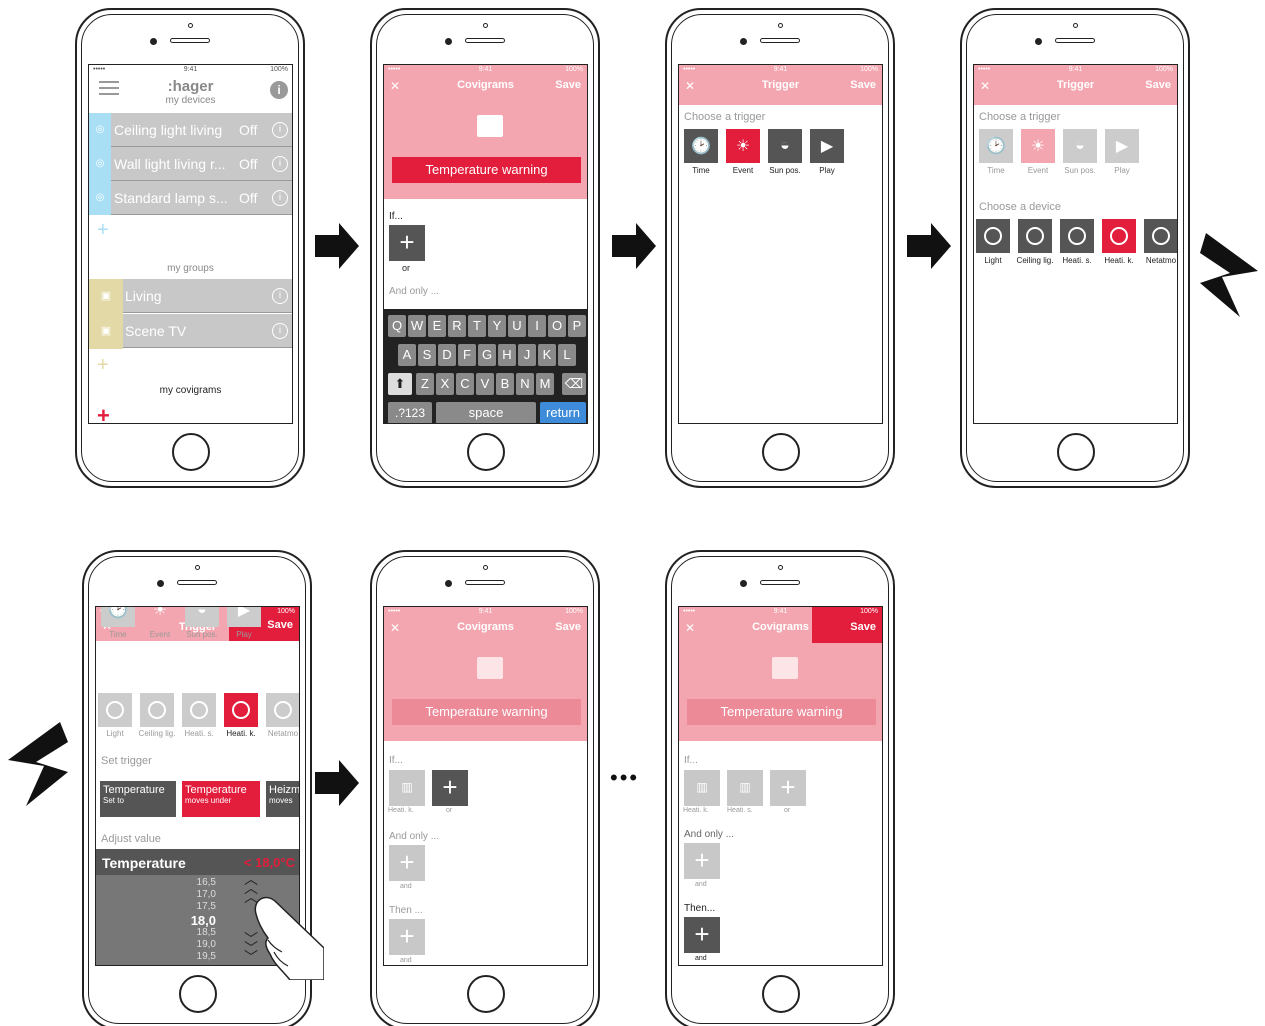  I want to click on key-n: N, so click(525, 384).